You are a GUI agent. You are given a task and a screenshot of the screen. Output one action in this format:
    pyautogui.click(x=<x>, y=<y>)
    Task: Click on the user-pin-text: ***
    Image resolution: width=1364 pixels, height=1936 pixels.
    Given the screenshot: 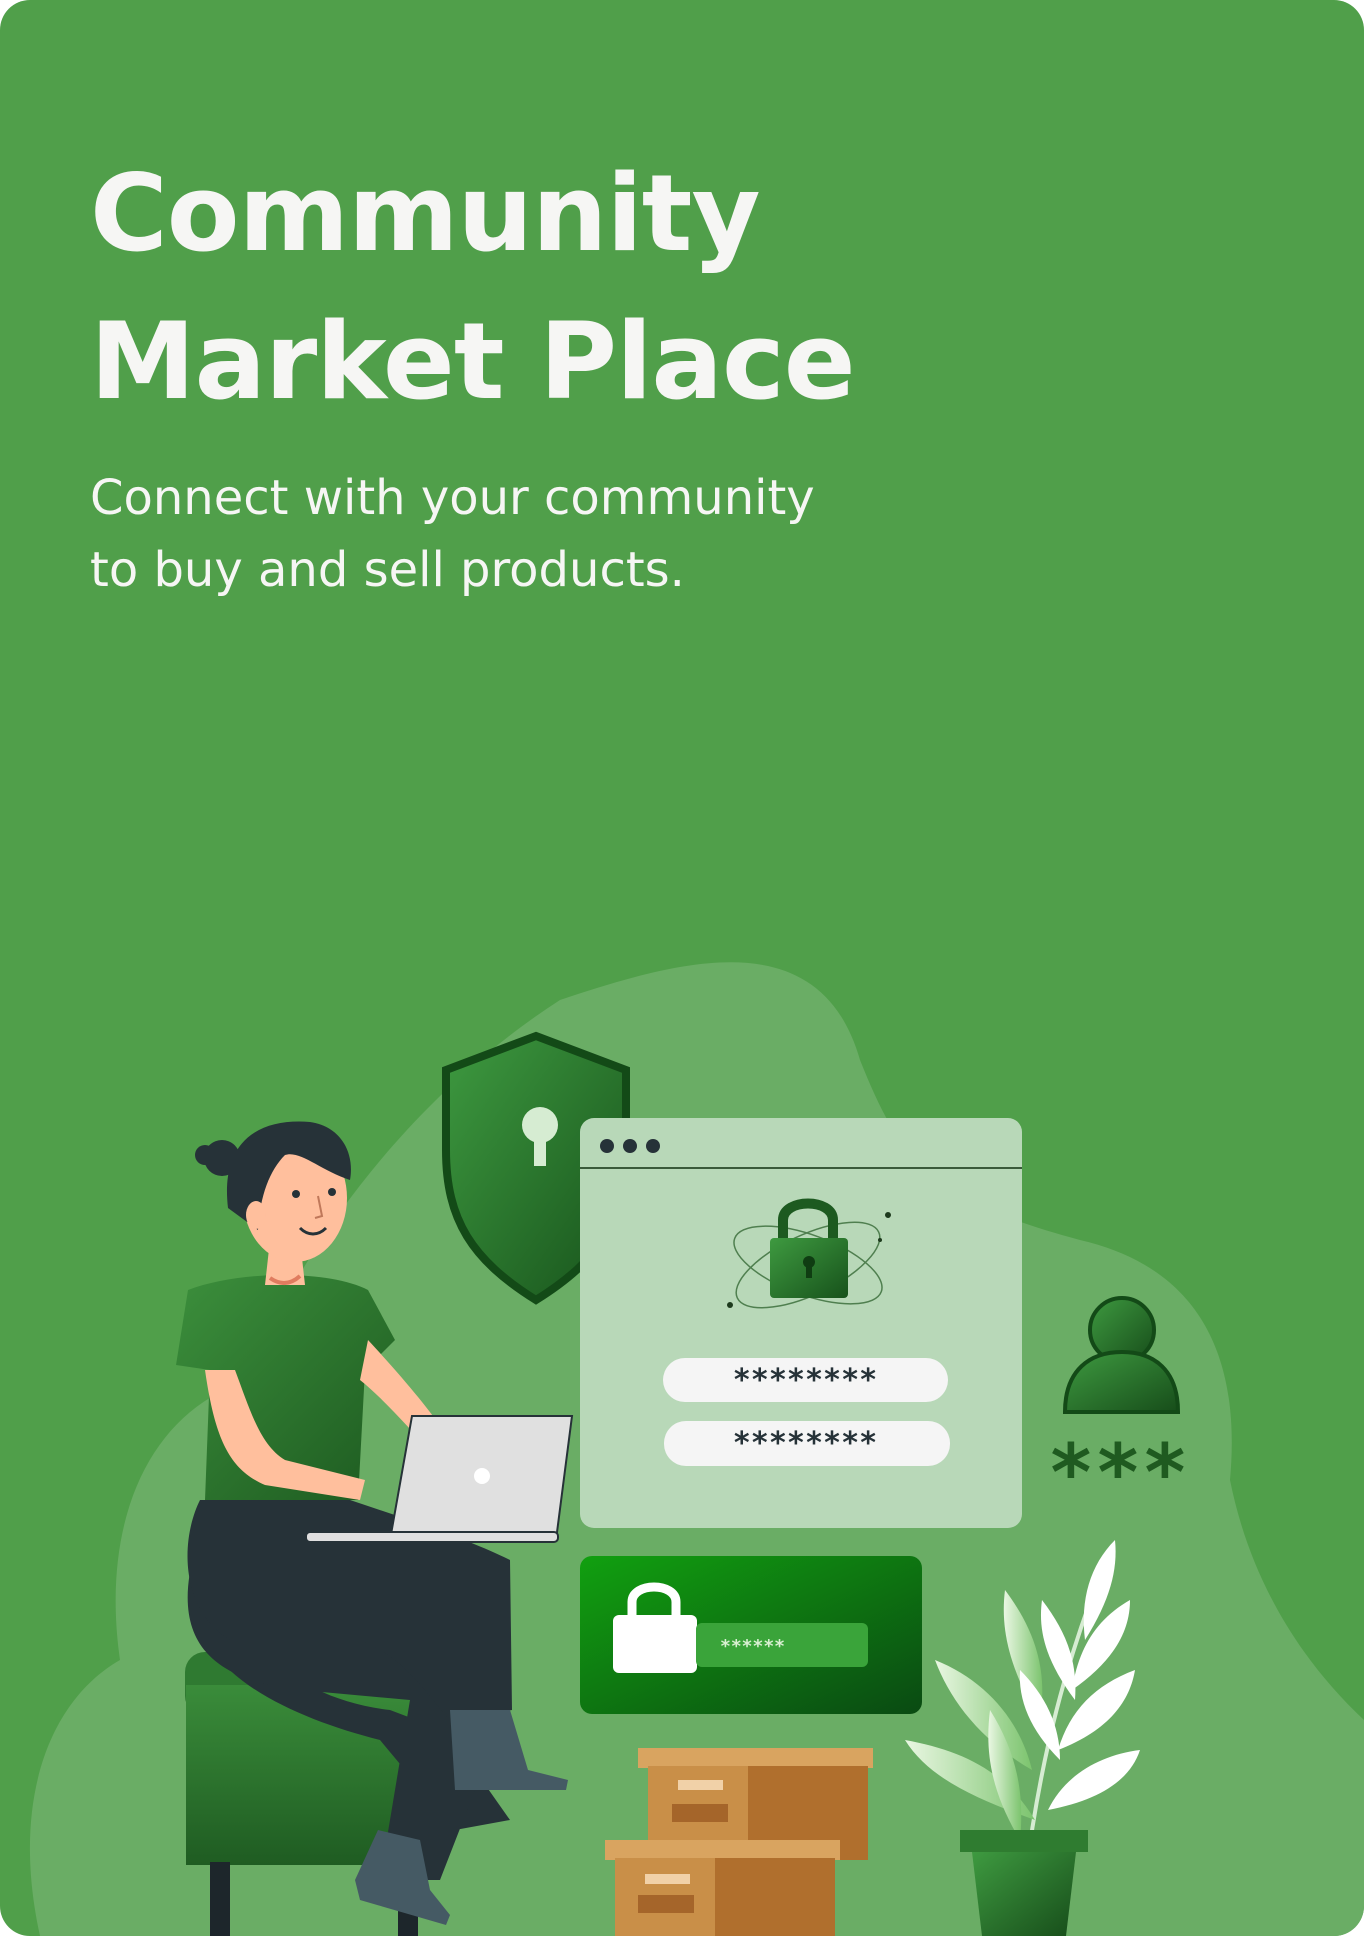 What is the action you would take?
    pyautogui.click(x=1118, y=1474)
    